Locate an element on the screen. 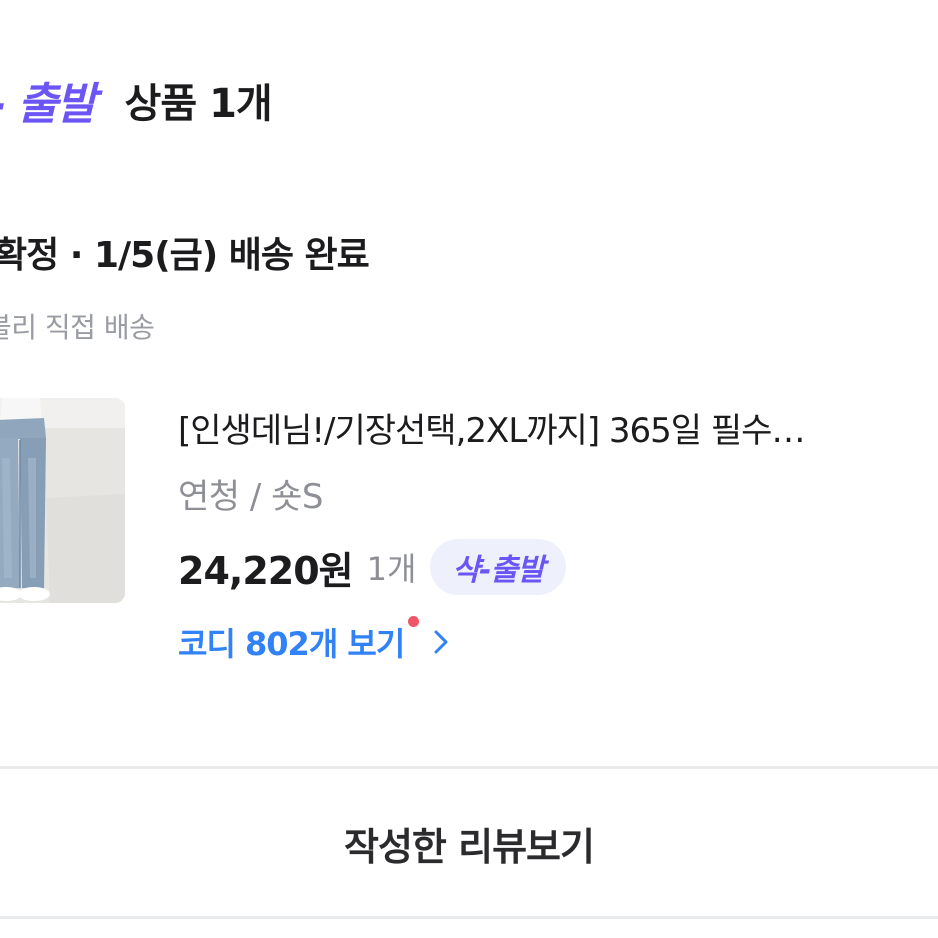  codi-view-link: 코디 802개 보기 is located at coordinates (558, 642).